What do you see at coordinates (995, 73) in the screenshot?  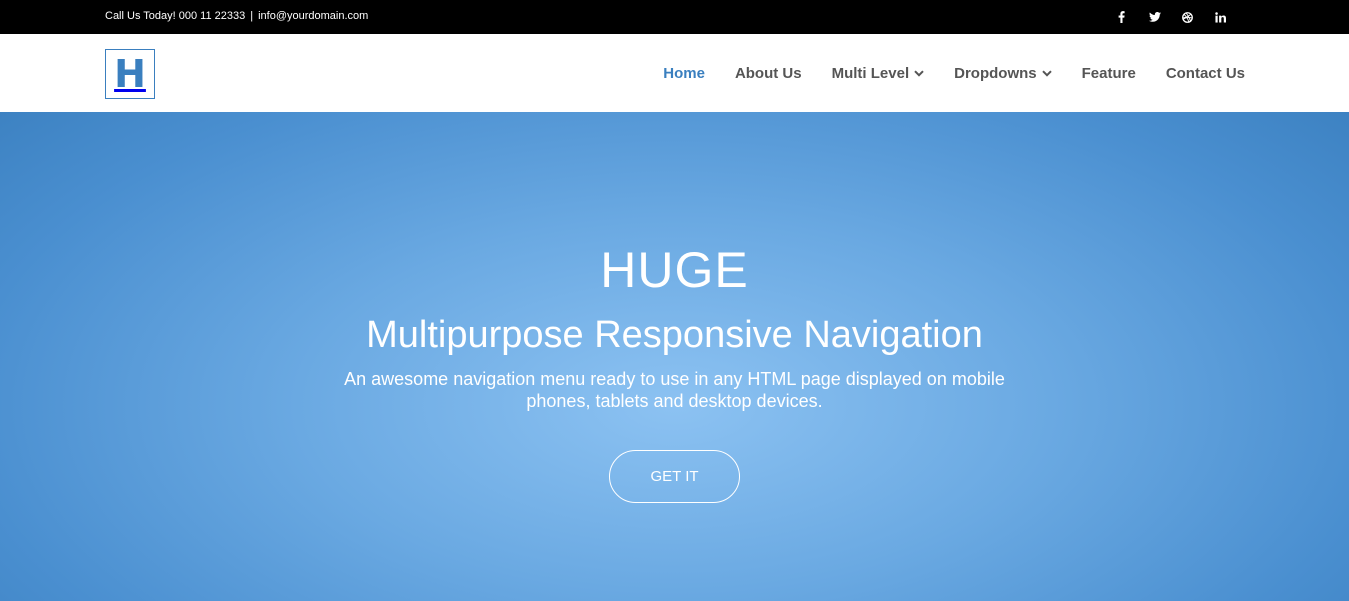 I see `nav-item-label: Dropdowns` at bounding box center [995, 73].